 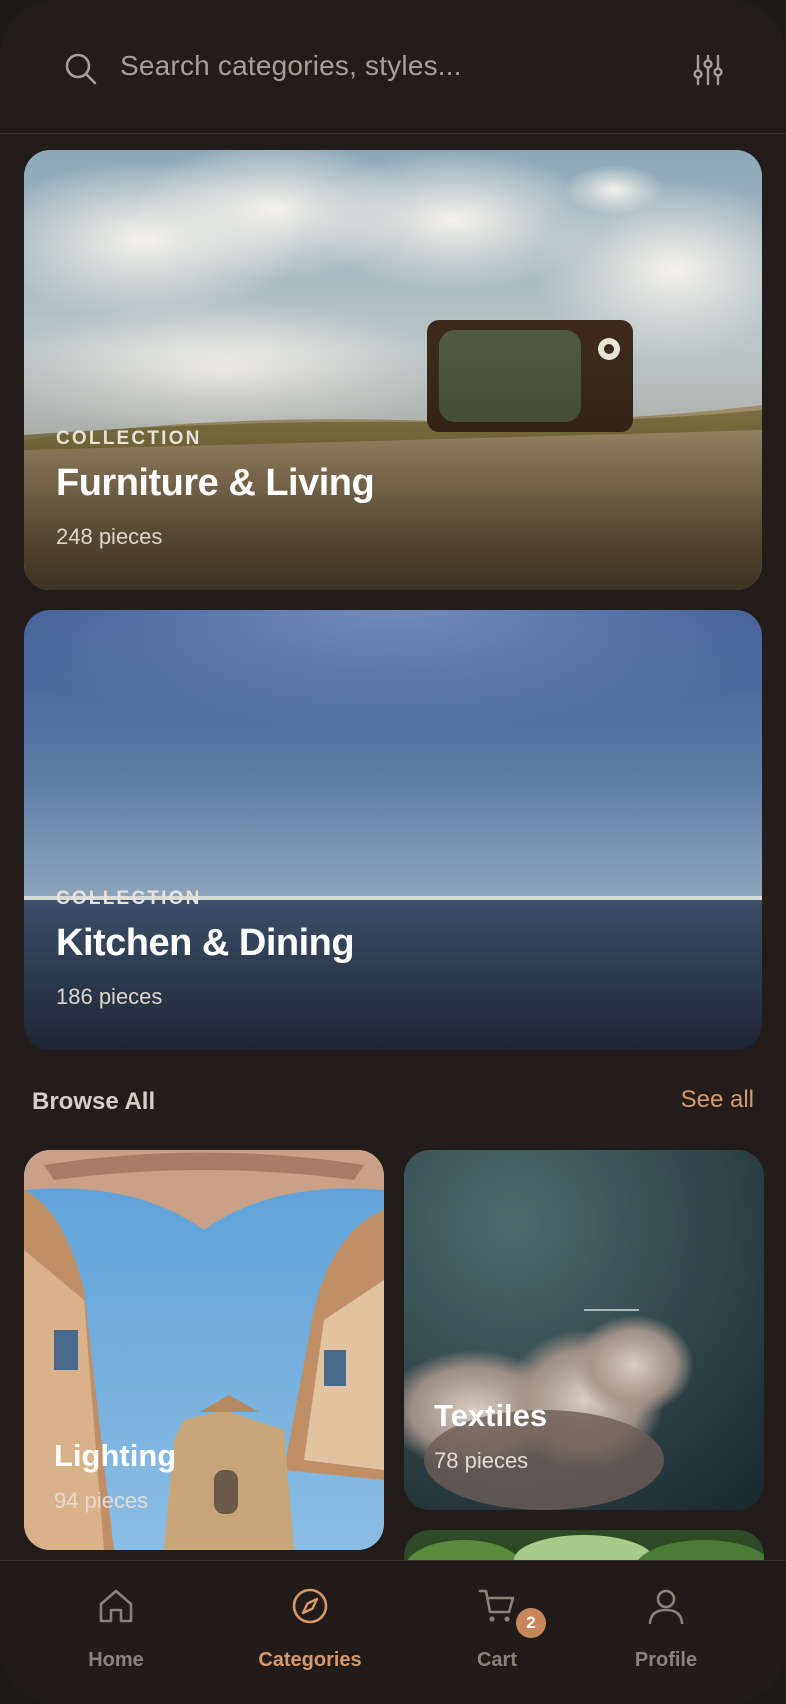 I want to click on search-icon, so click(x=81, y=69).